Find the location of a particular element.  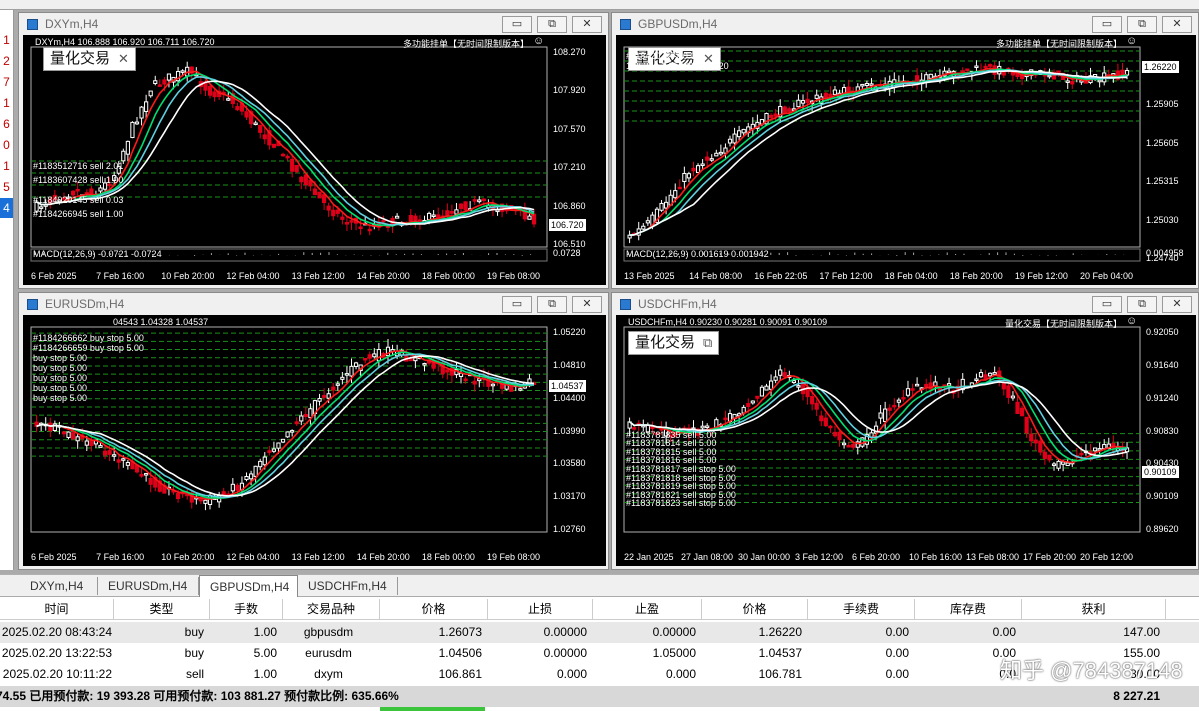

chart-ohlc-header: 04543 1.04328 1.04537 is located at coordinates (161, 322).